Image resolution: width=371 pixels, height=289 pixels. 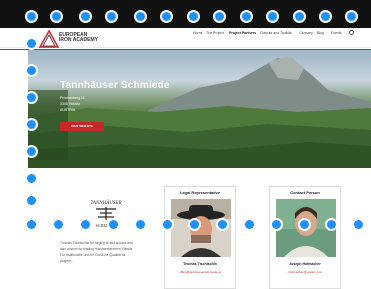 I want to click on company-logo-top-text: TANNHÄUSER, so click(x=105, y=203).